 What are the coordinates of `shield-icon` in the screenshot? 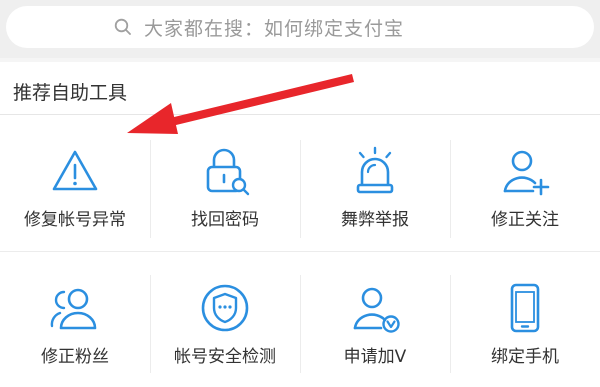 It's located at (225, 308).